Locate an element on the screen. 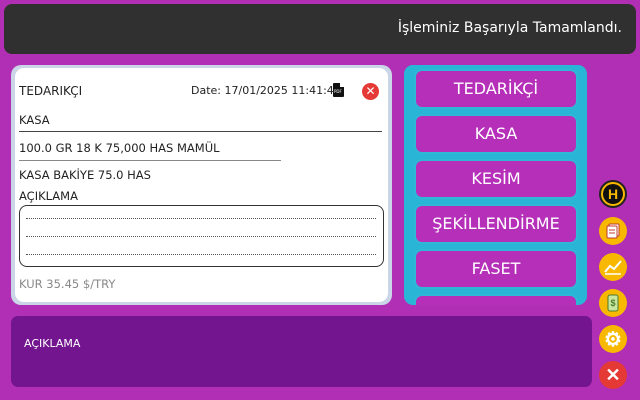  menu-button-next is located at coordinates (496, 299).